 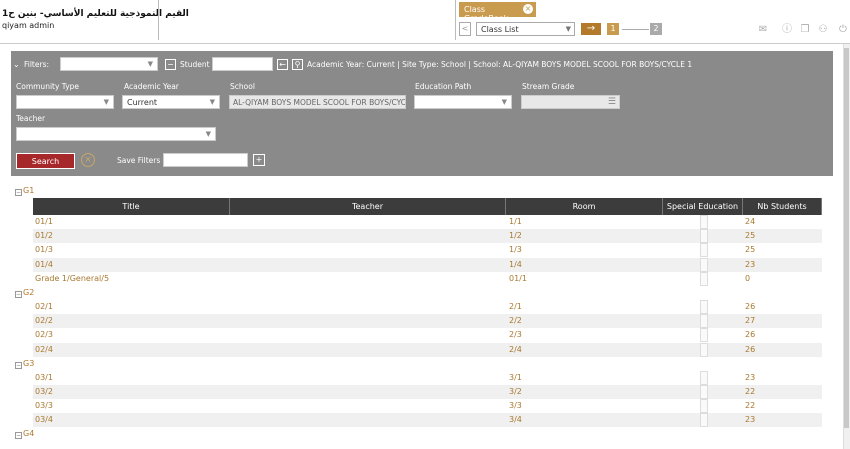 What do you see at coordinates (591, 29) in the screenshot?
I see `go-button: →` at bounding box center [591, 29].